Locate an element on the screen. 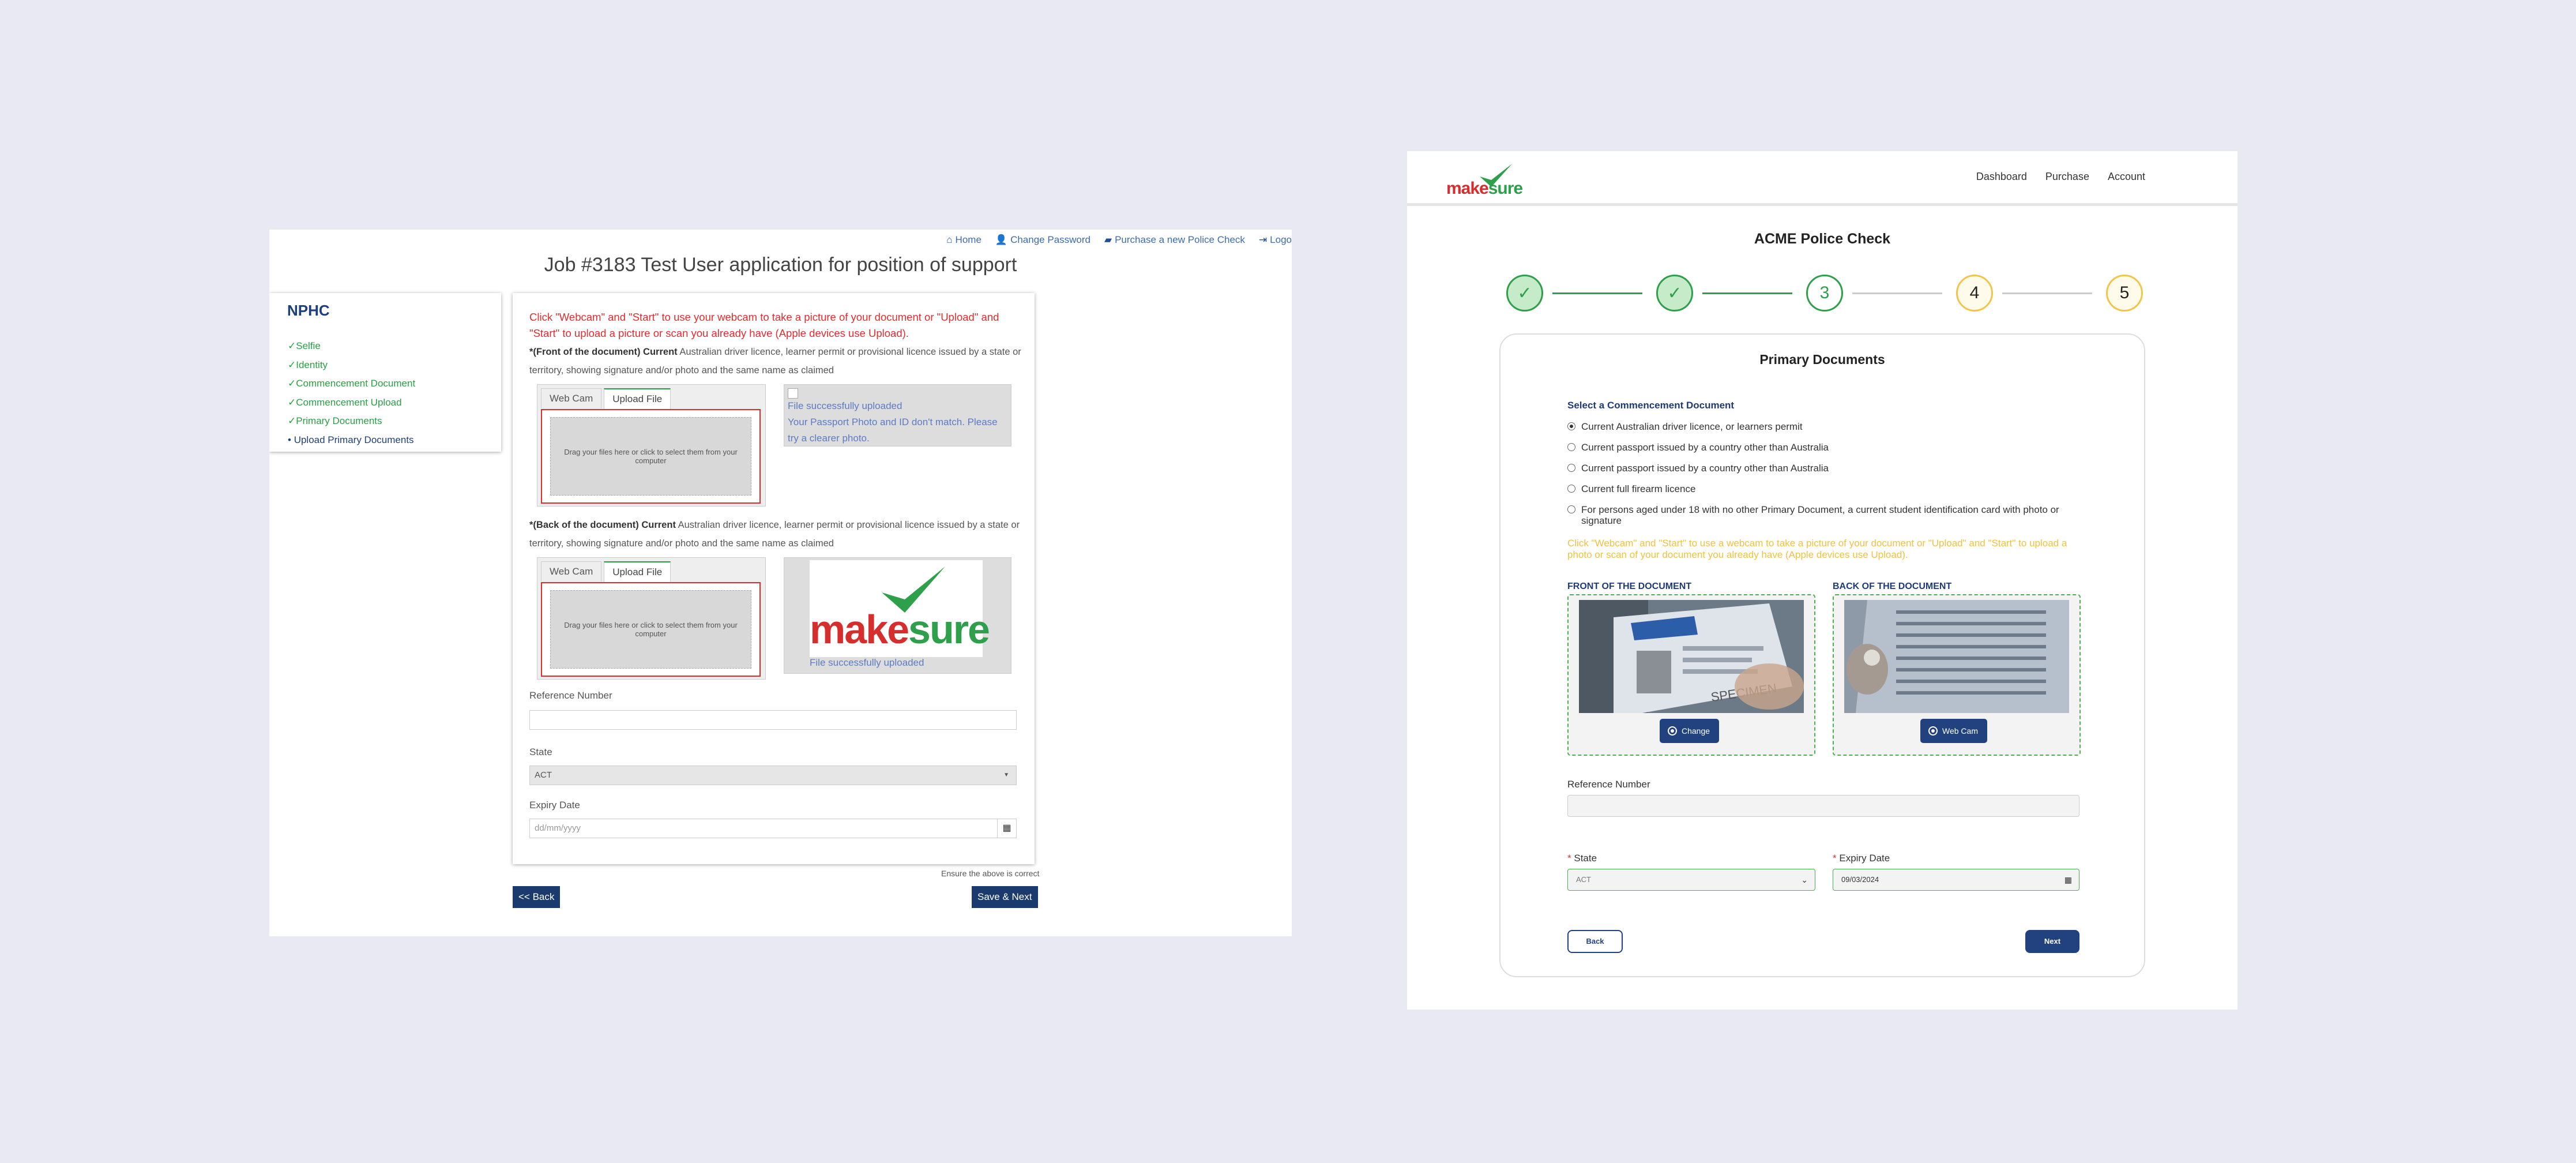 This screenshot has height=1163, width=2576. state-label: State is located at coordinates (540, 751).